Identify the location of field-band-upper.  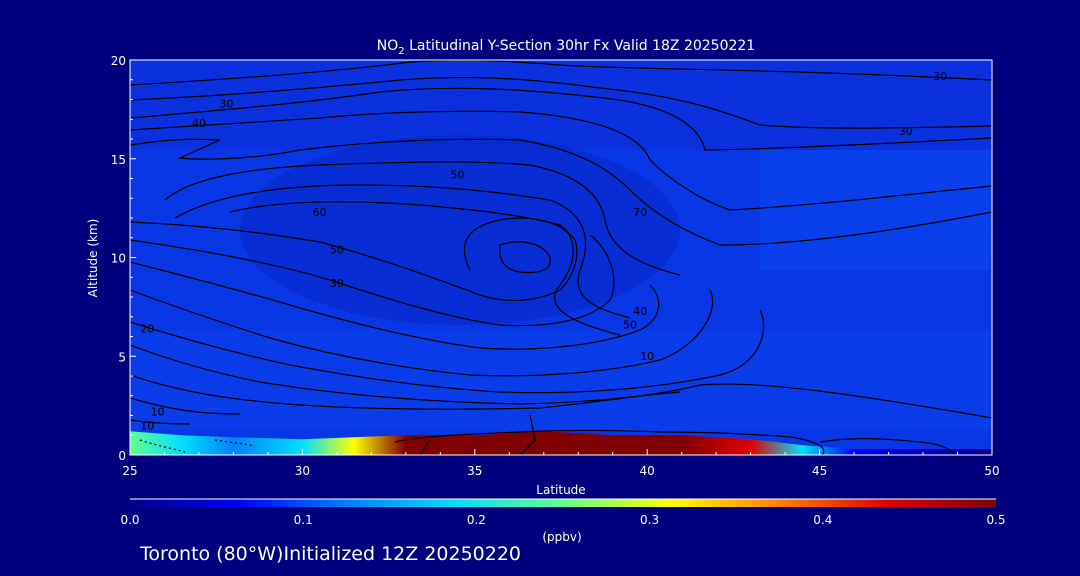
(561, 105).